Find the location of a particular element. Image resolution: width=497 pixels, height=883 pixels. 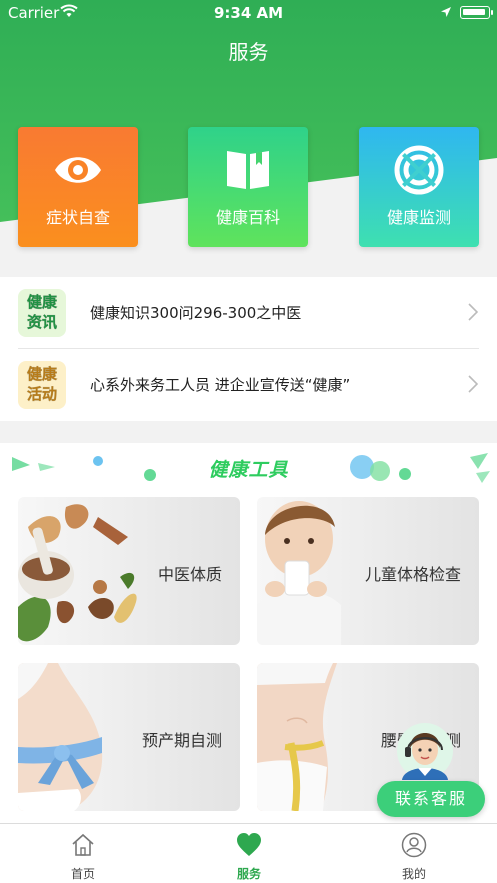

contact-service-button: 联系客服 is located at coordinates (431, 799).